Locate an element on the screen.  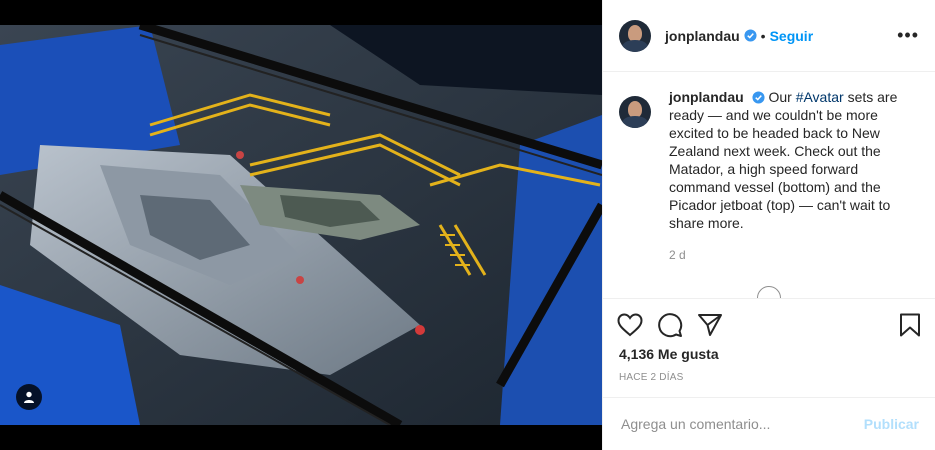
action-bar is located at coordinates (769, 324).